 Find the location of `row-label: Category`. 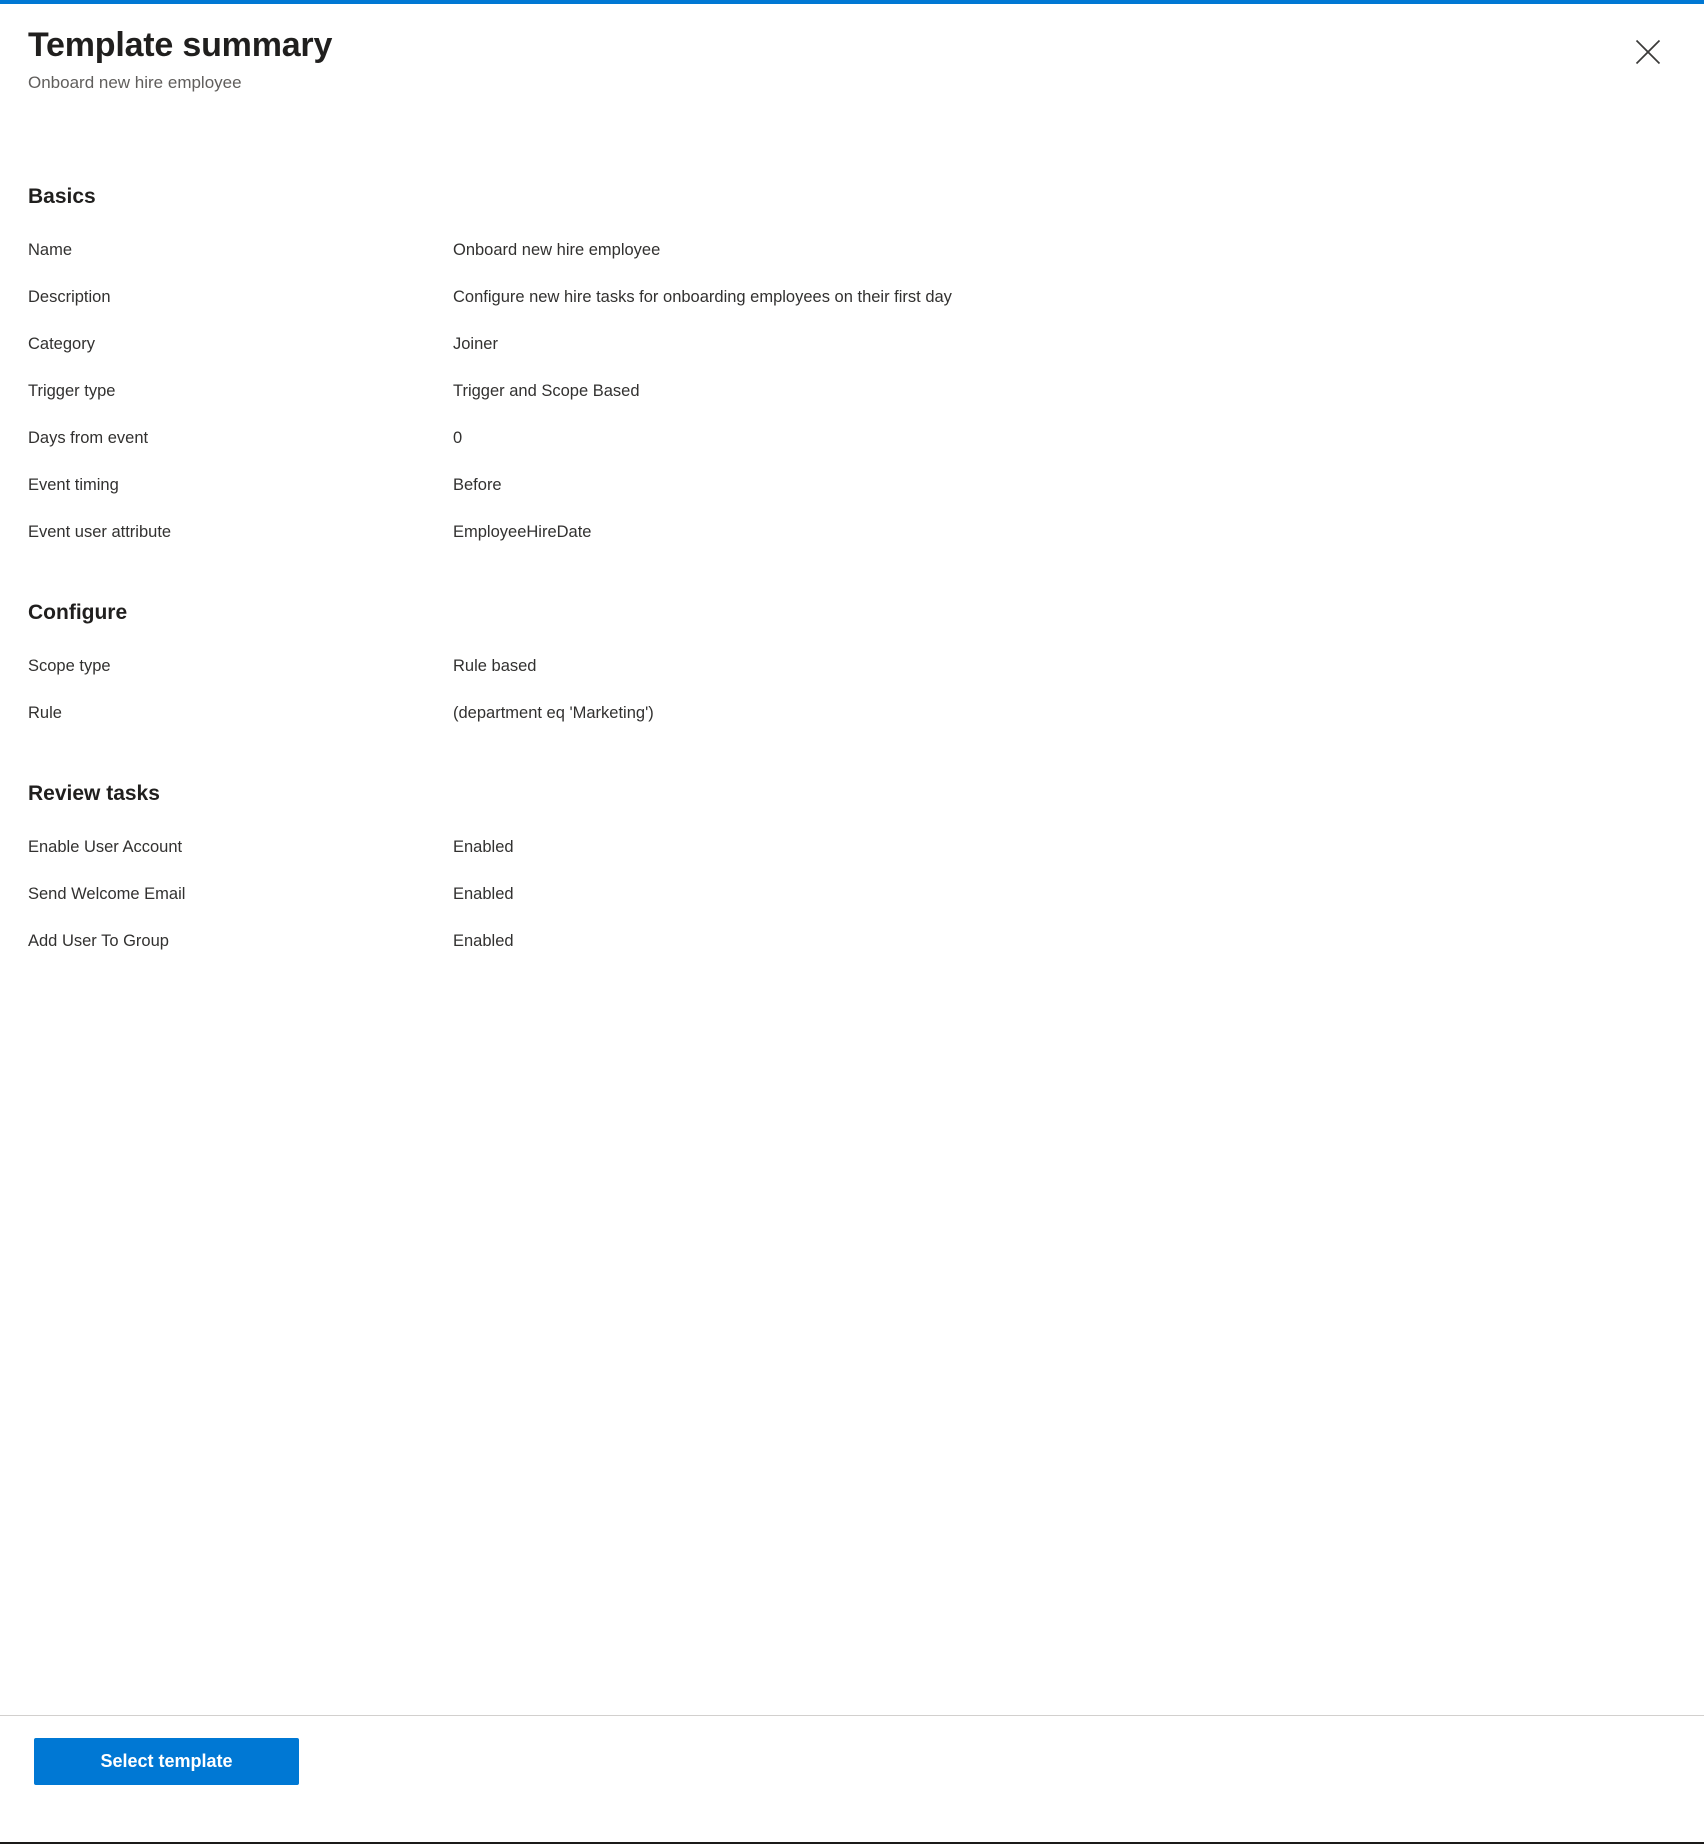

row-label: Category is located at coordinates (61, 344).